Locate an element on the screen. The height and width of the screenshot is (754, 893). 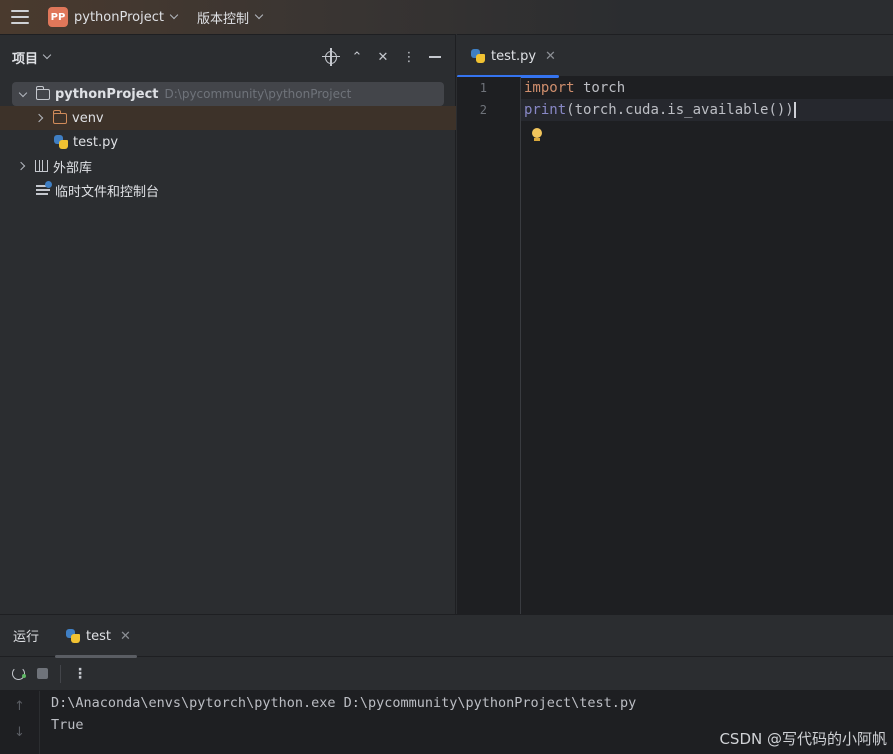
code-line: import torch is located at coordinates (574, 88).